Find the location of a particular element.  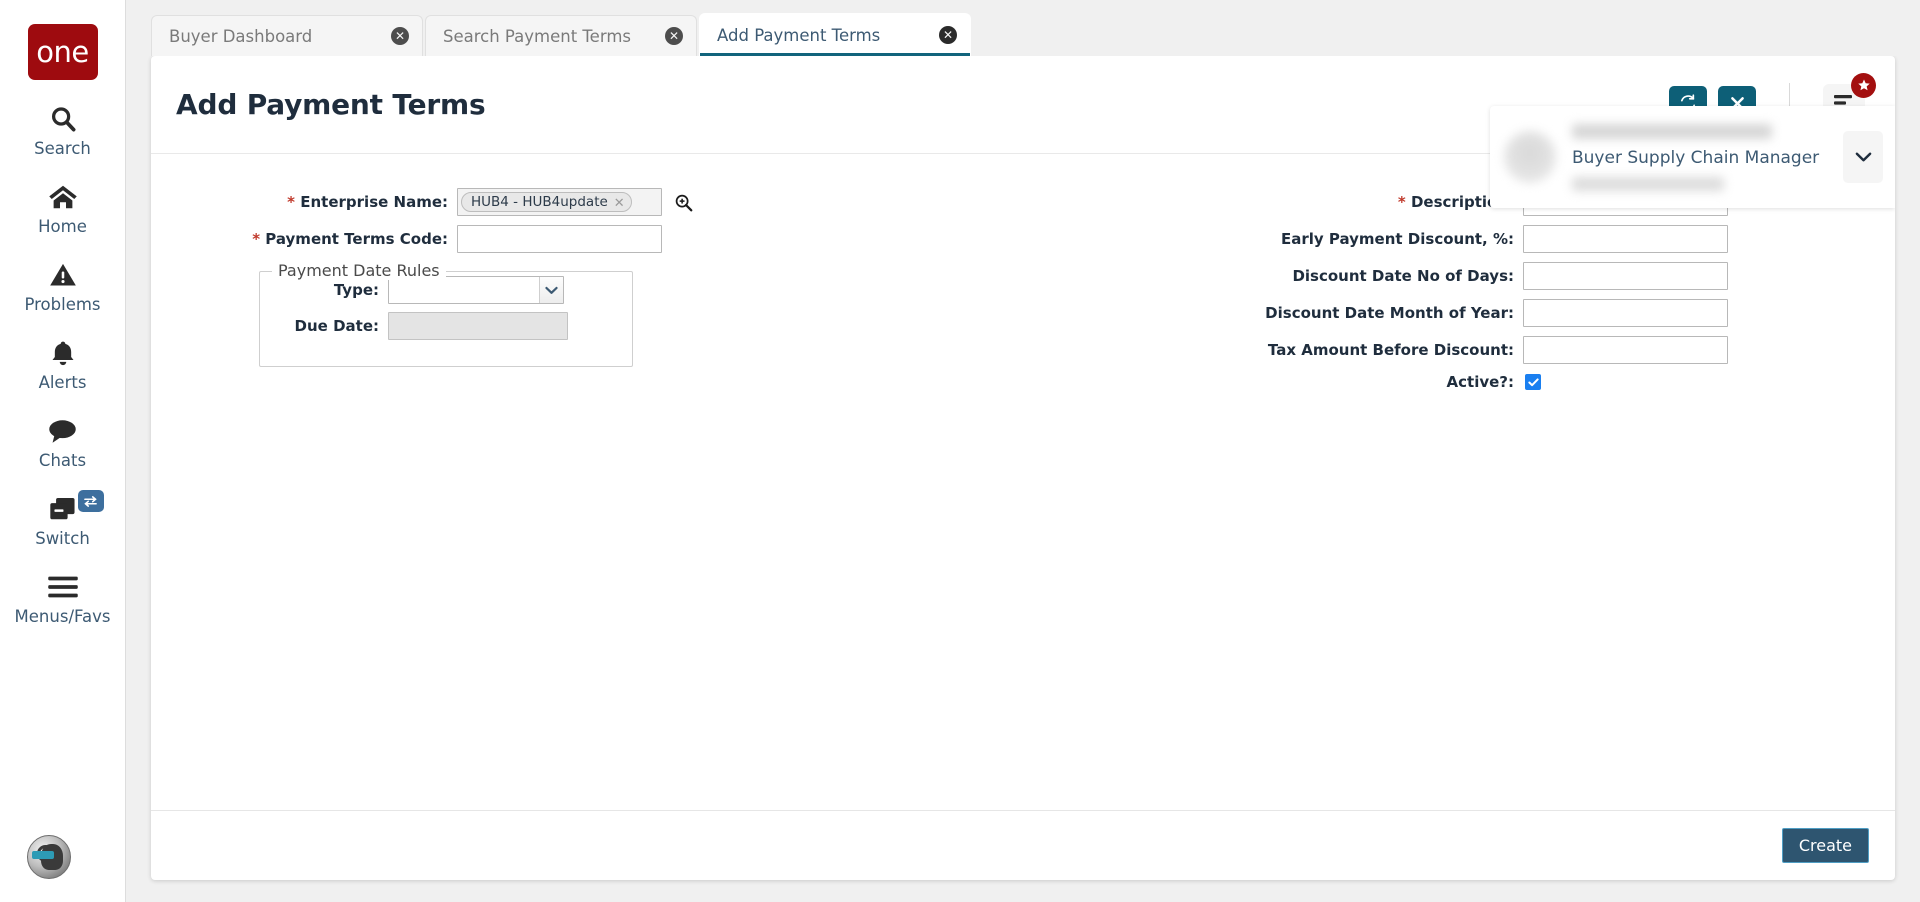

sidebar-item-alerts: Alerts is located at coordinates (63, 353).